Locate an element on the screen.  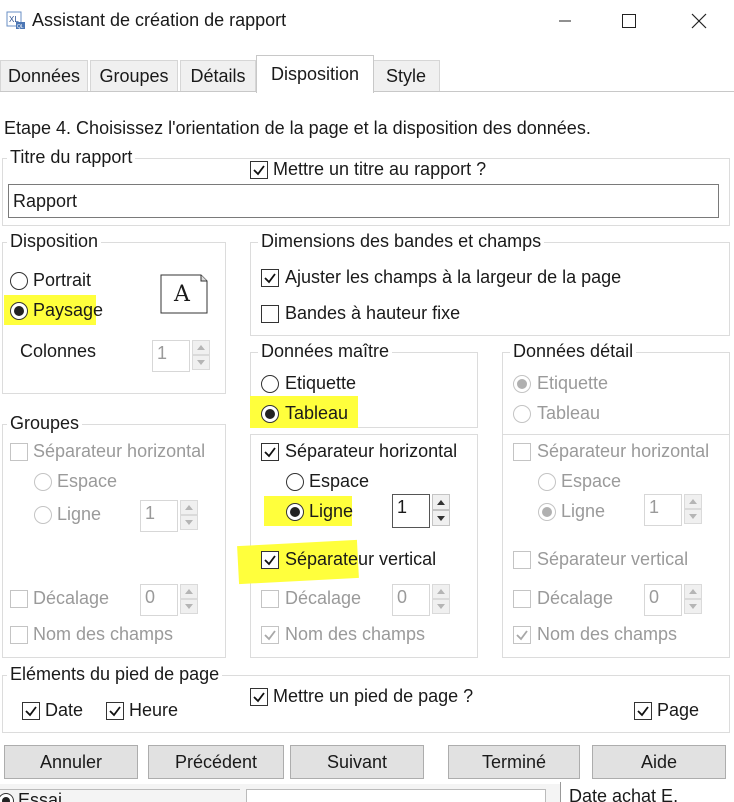
maximize-icon is located at coordinates (629, 21).